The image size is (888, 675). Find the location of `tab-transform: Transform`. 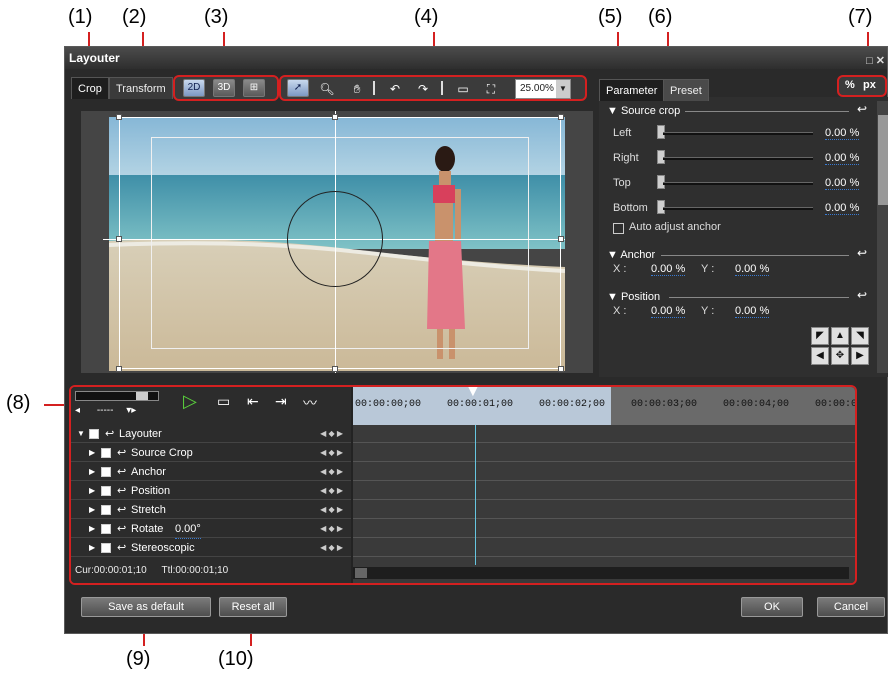

tab-transform: Transform is located at coordinates (141, 88).